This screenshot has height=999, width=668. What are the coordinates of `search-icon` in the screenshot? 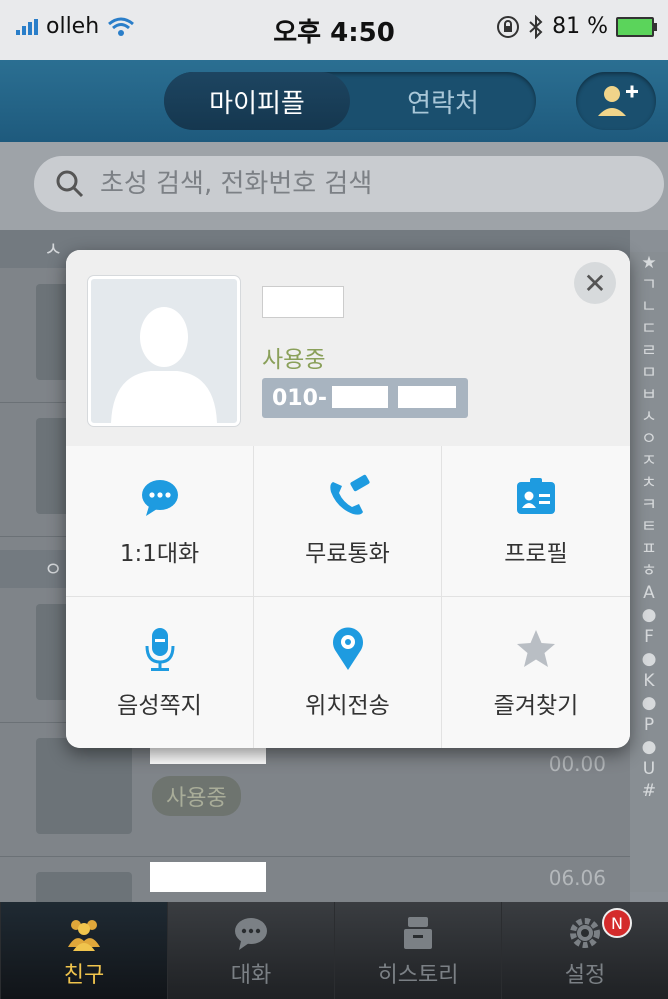 It's located at (70, 184).